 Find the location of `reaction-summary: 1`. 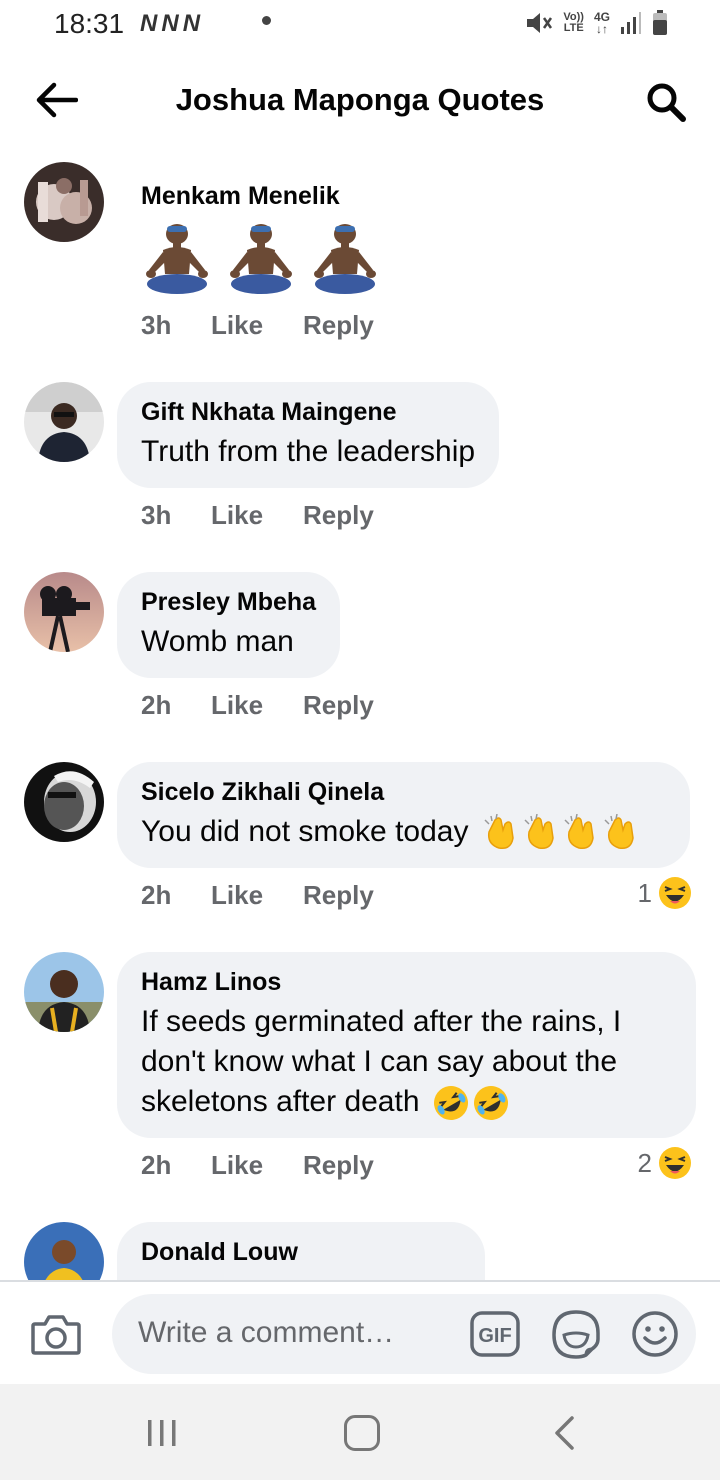

reaction-summary: 1 is located at coordinates (665, 893).